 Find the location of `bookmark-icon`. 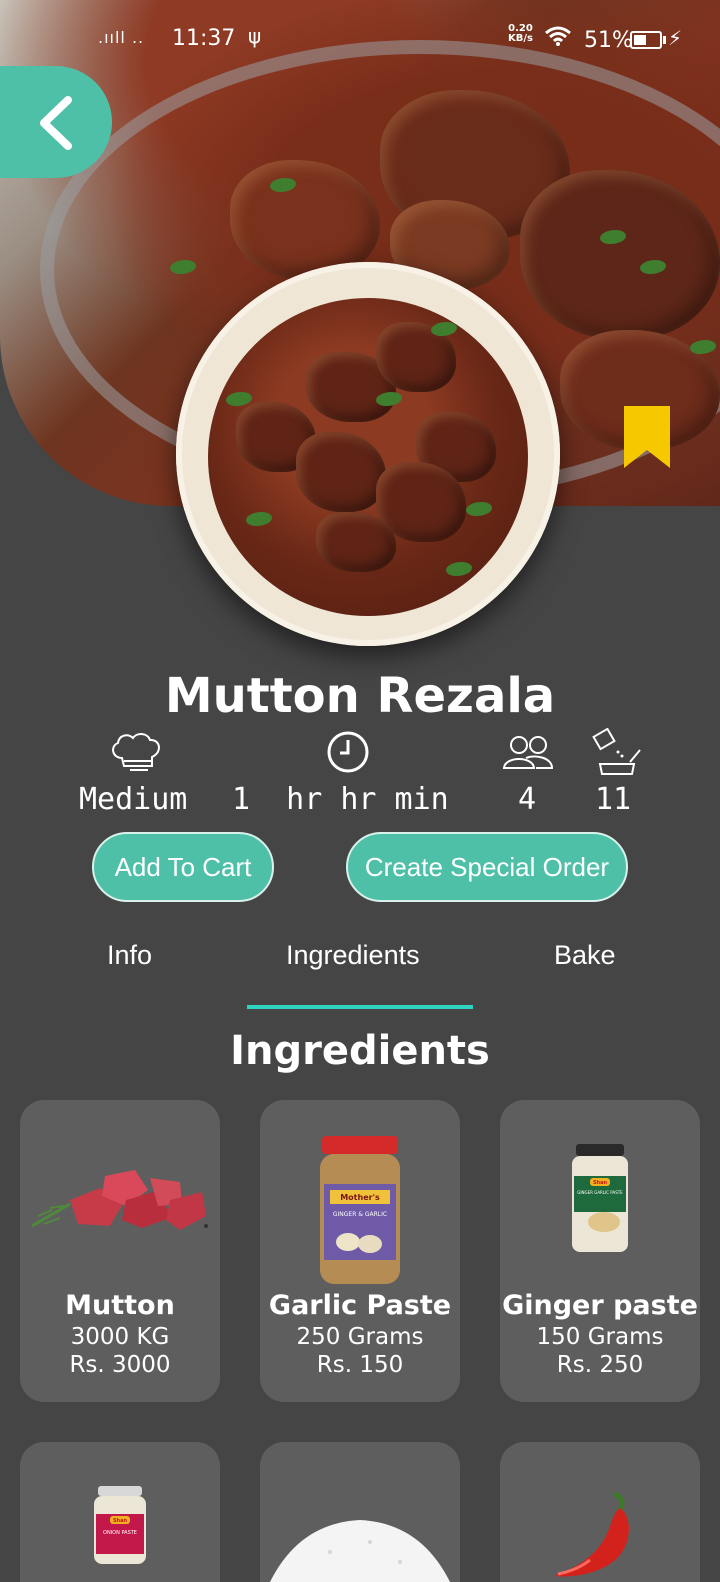

bookmark-icon is located at coordinates (647, 437).